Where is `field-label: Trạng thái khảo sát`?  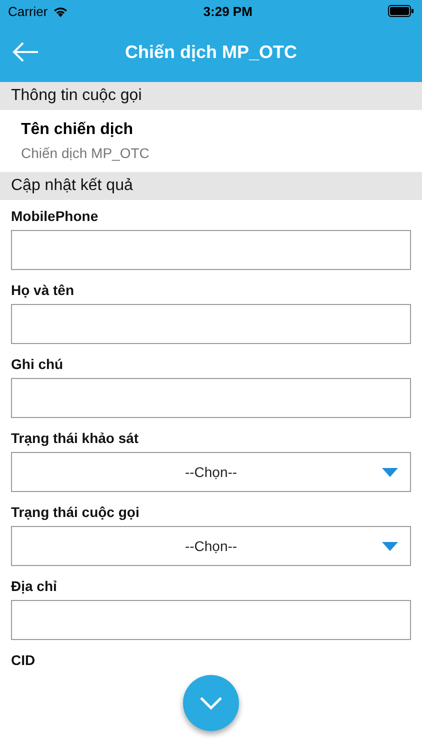
field-label: Trạng thái khảo sát is located at coordinates (75, 438).